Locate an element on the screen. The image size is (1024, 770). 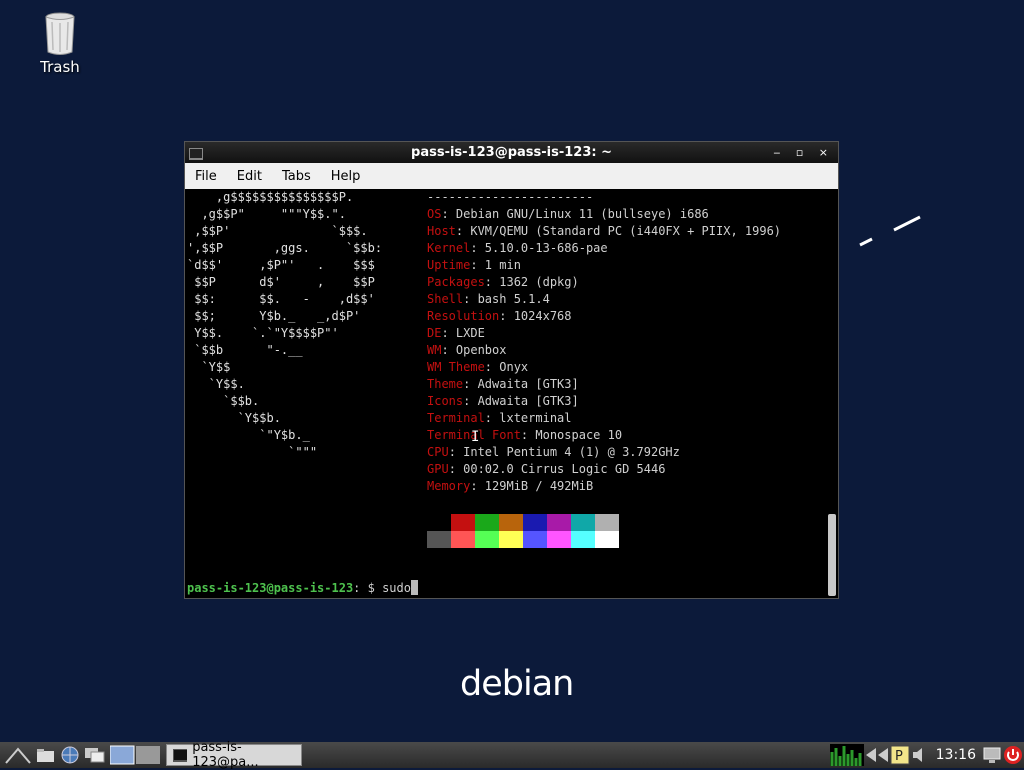
info-line: CPU: Intel Pentium 4 (1) @ 3.792GHz is located at coordinates (604, 452).